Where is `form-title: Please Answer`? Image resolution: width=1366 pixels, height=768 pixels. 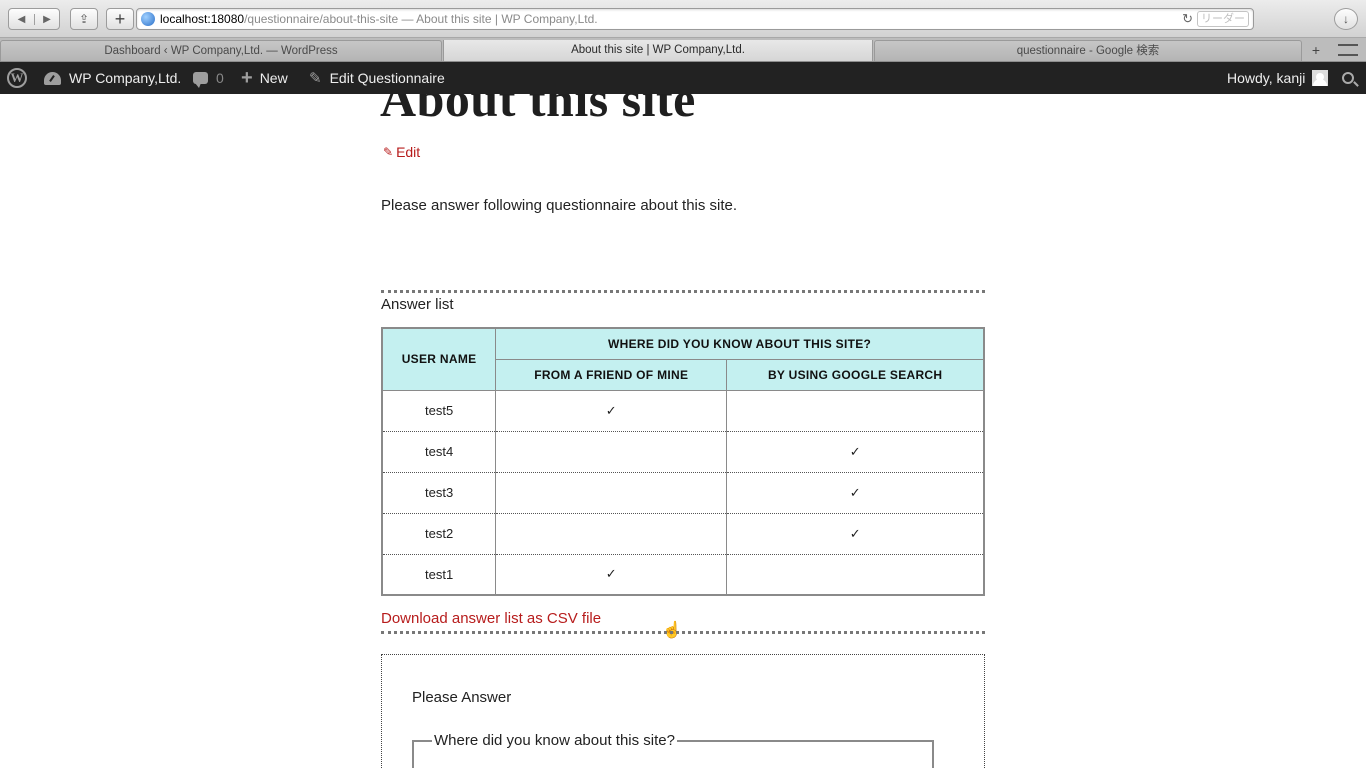 form-title: Please Answer is located at coordinates (462, 697).